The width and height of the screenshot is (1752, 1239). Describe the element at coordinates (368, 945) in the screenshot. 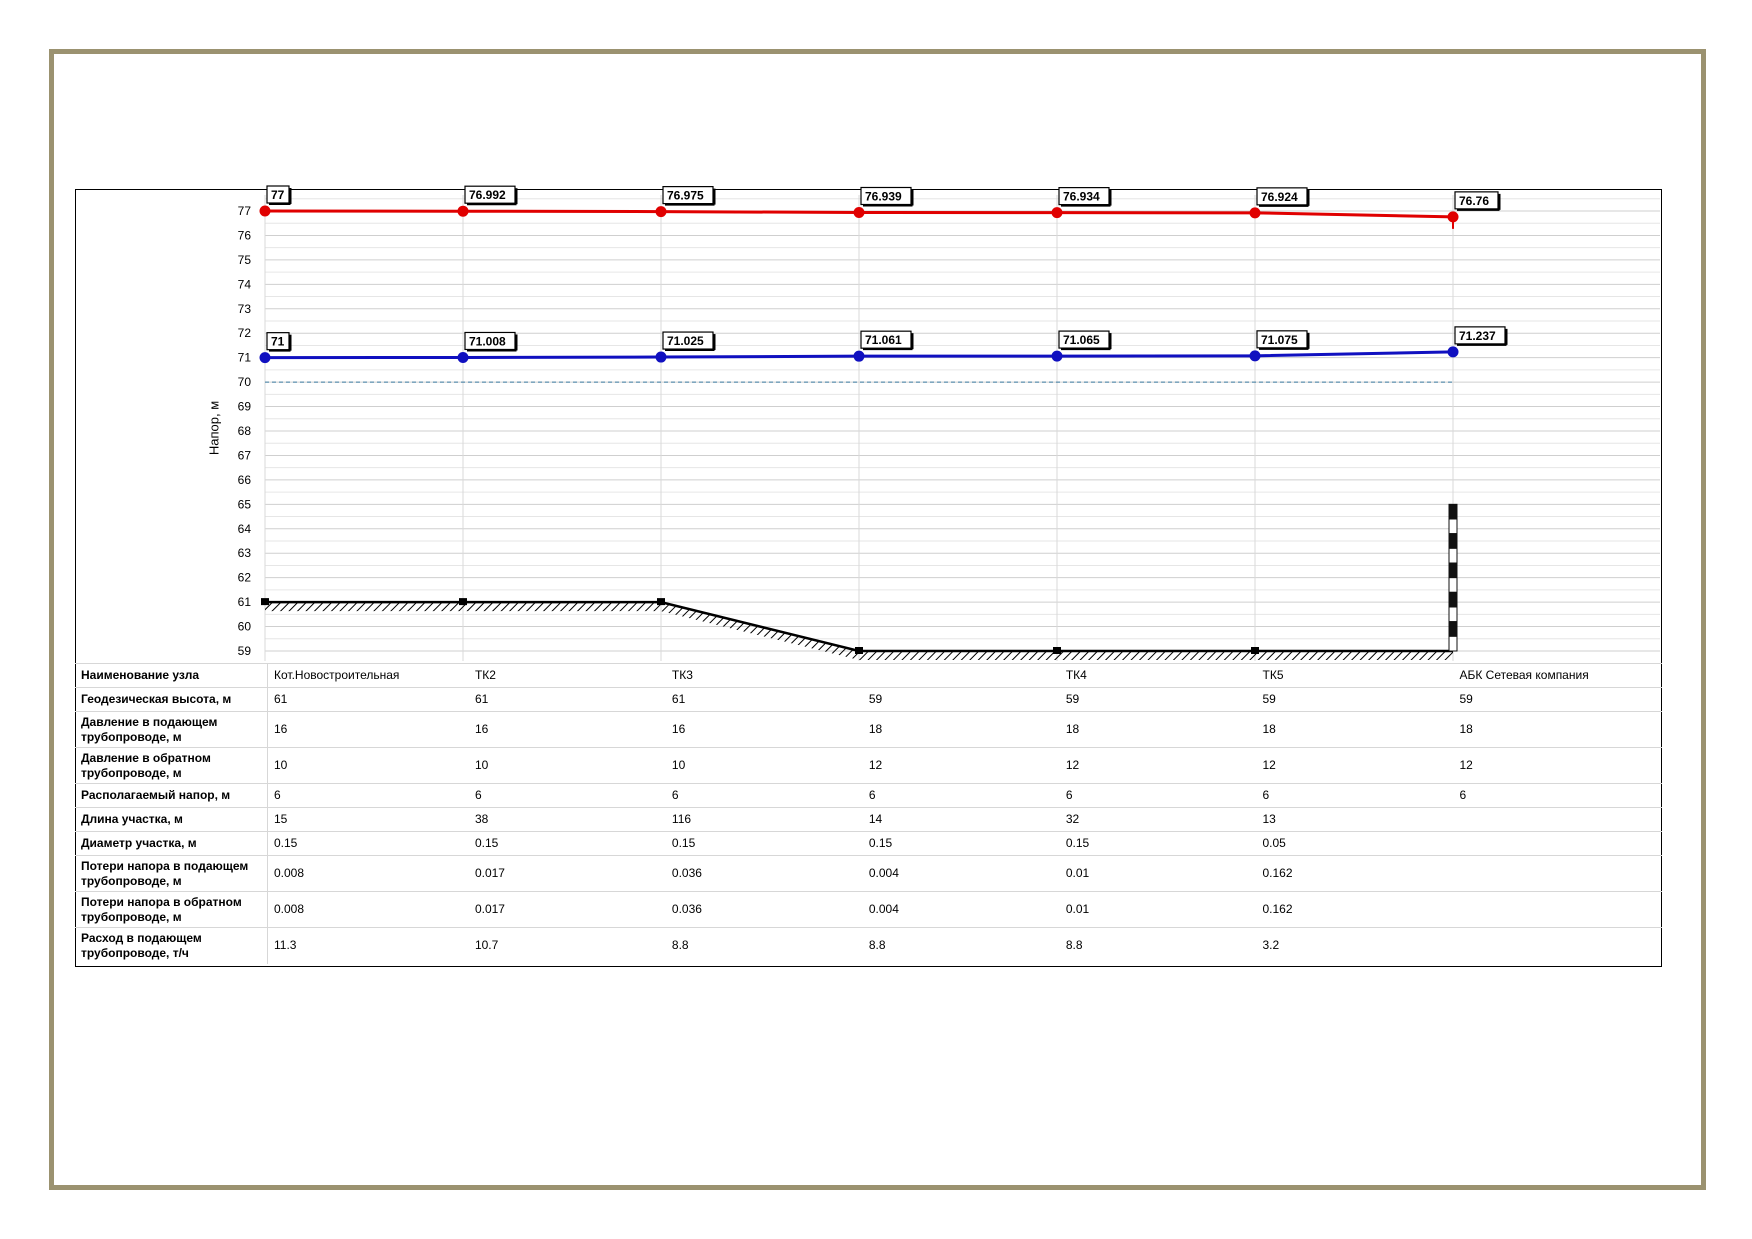

I see `table-cell: 11.3` at that location.